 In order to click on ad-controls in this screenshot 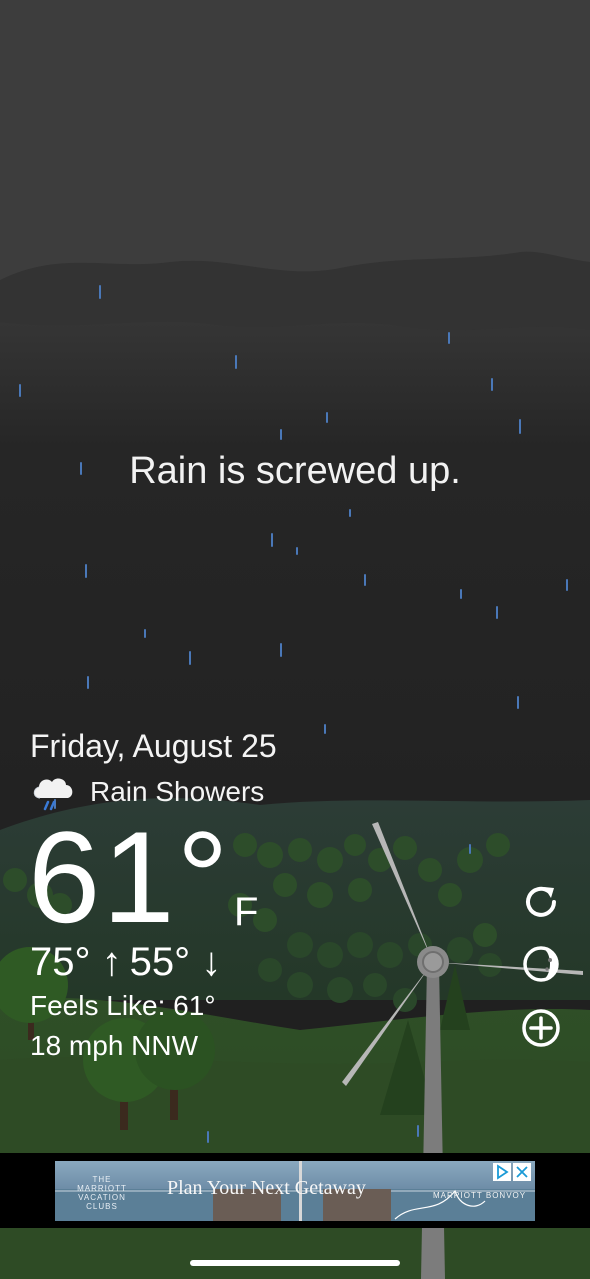, I will do `click(512, 1172)`.